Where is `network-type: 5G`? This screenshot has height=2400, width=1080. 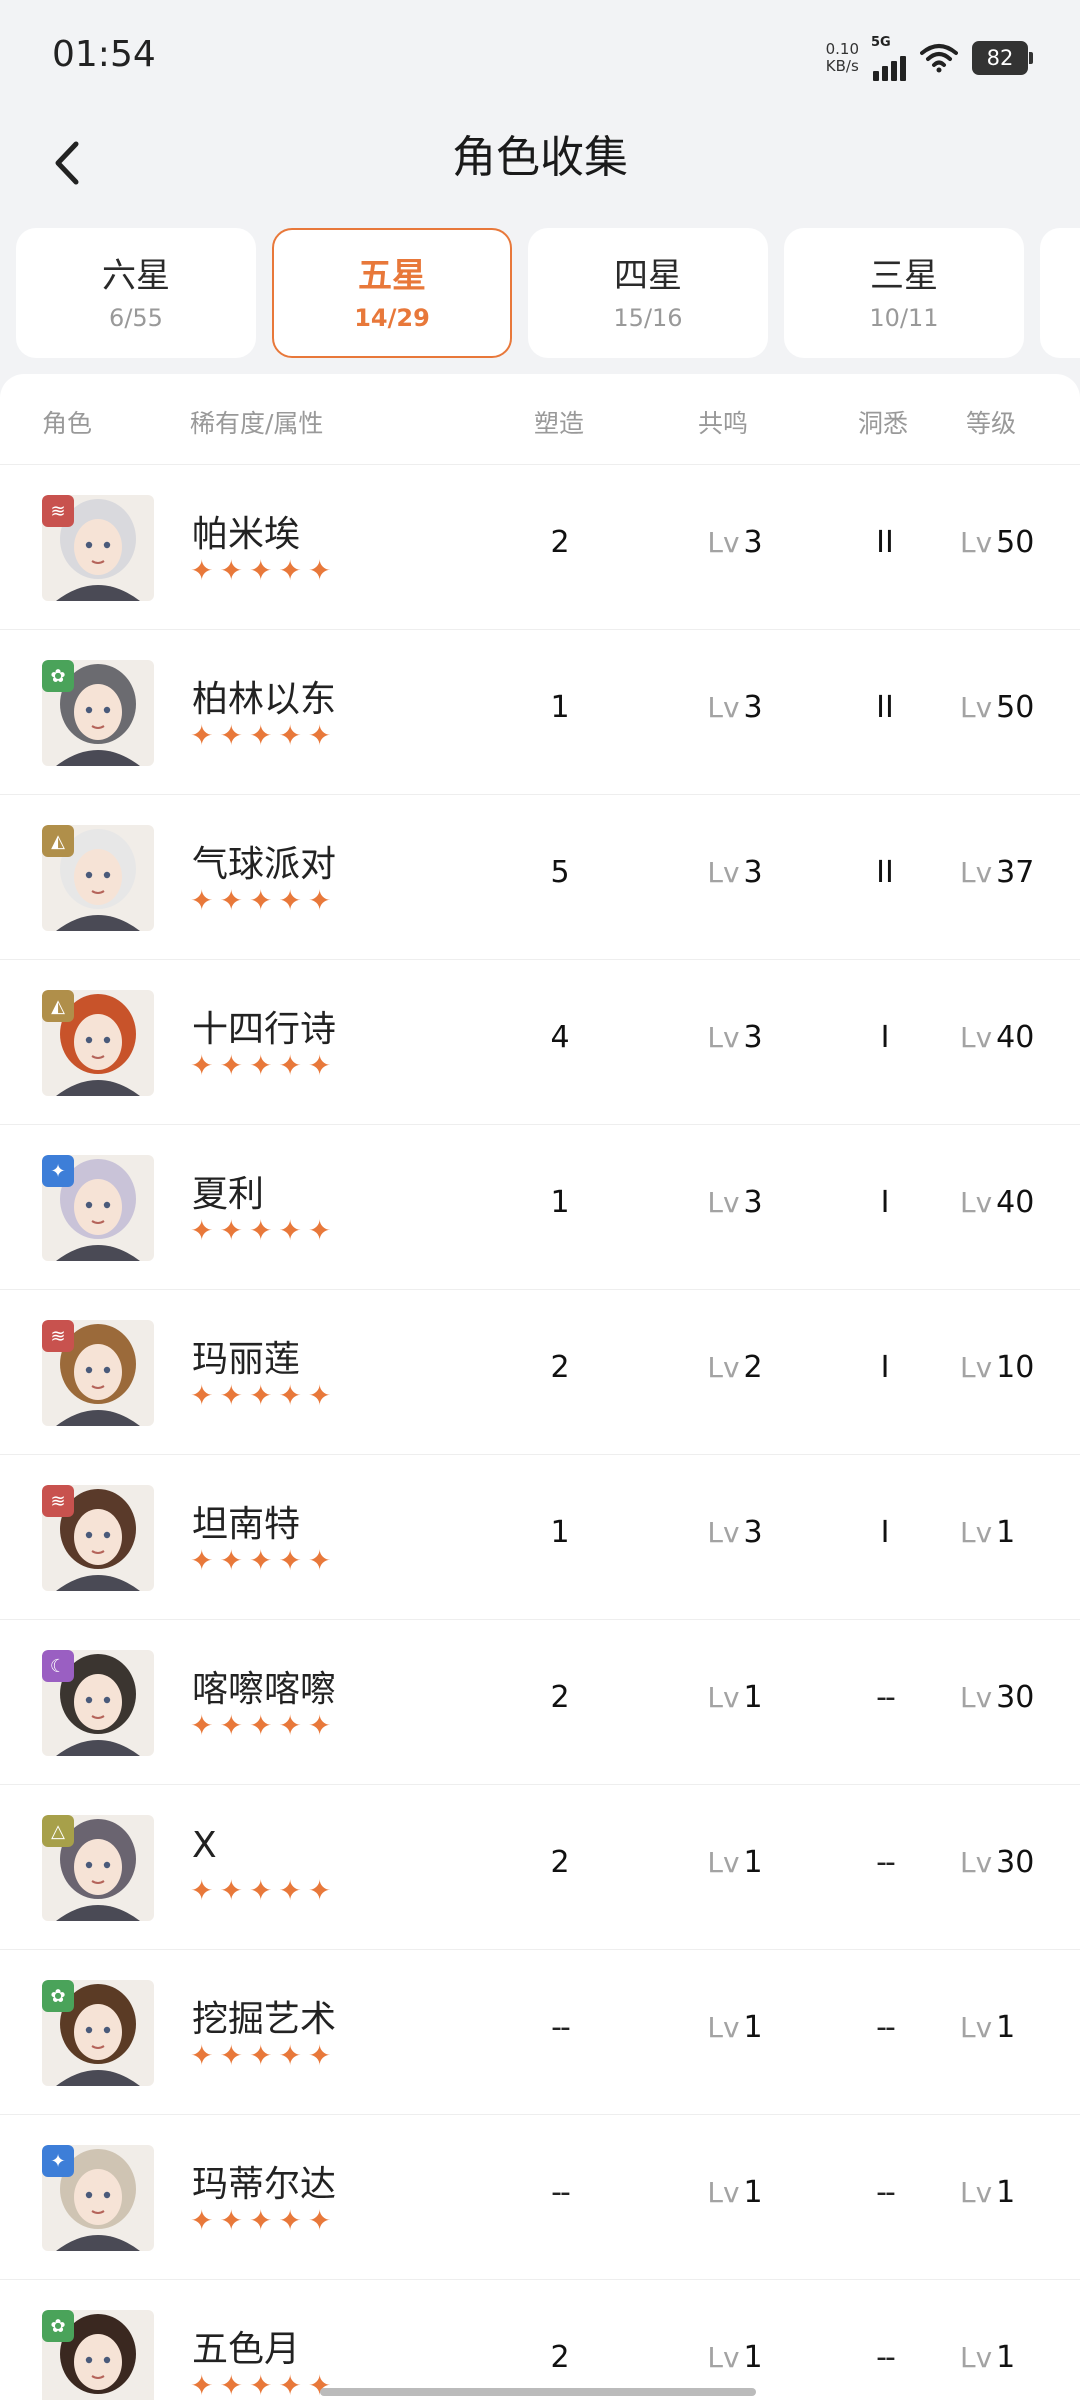 network-type: 5G is located at coordinates (881, 42).